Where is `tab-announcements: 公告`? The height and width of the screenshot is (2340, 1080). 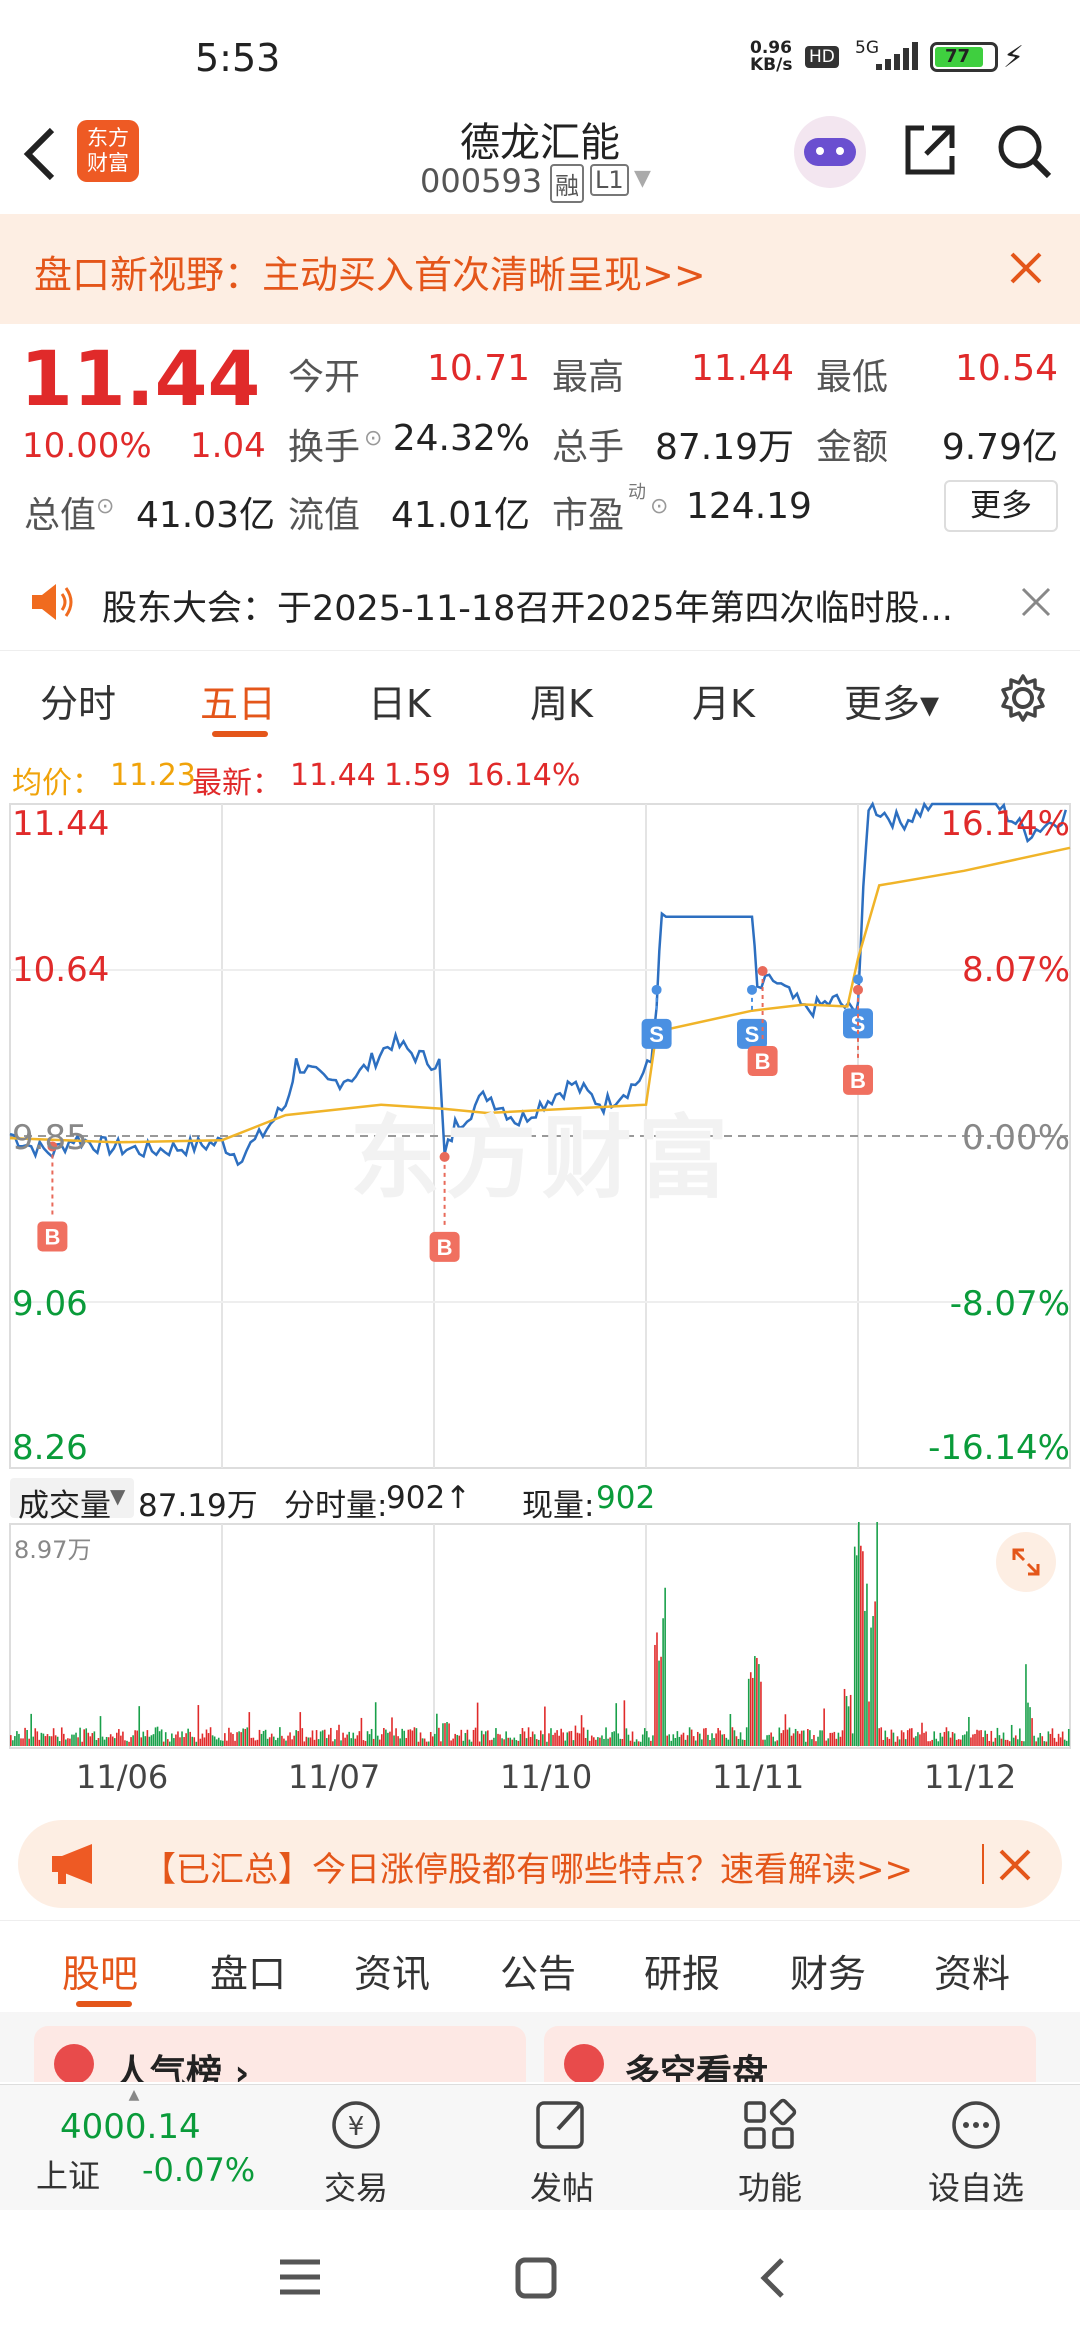 tab-announcements: 公告 is located at coordinates (538, 1970).